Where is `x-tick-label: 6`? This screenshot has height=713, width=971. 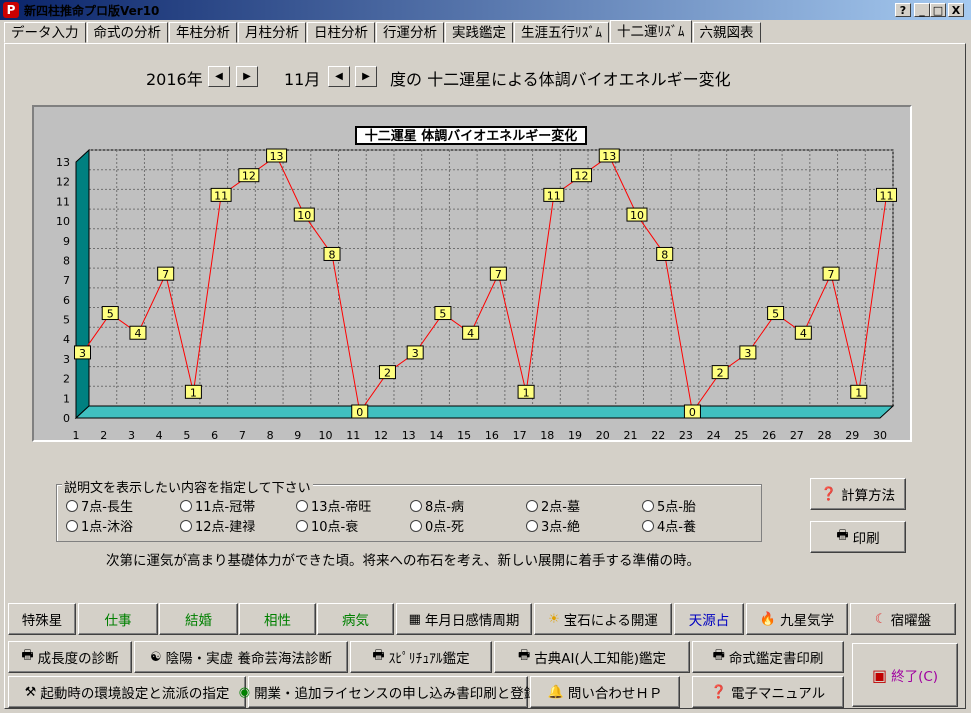
x-tick-label: 6 is located at coordinates (214, 435).